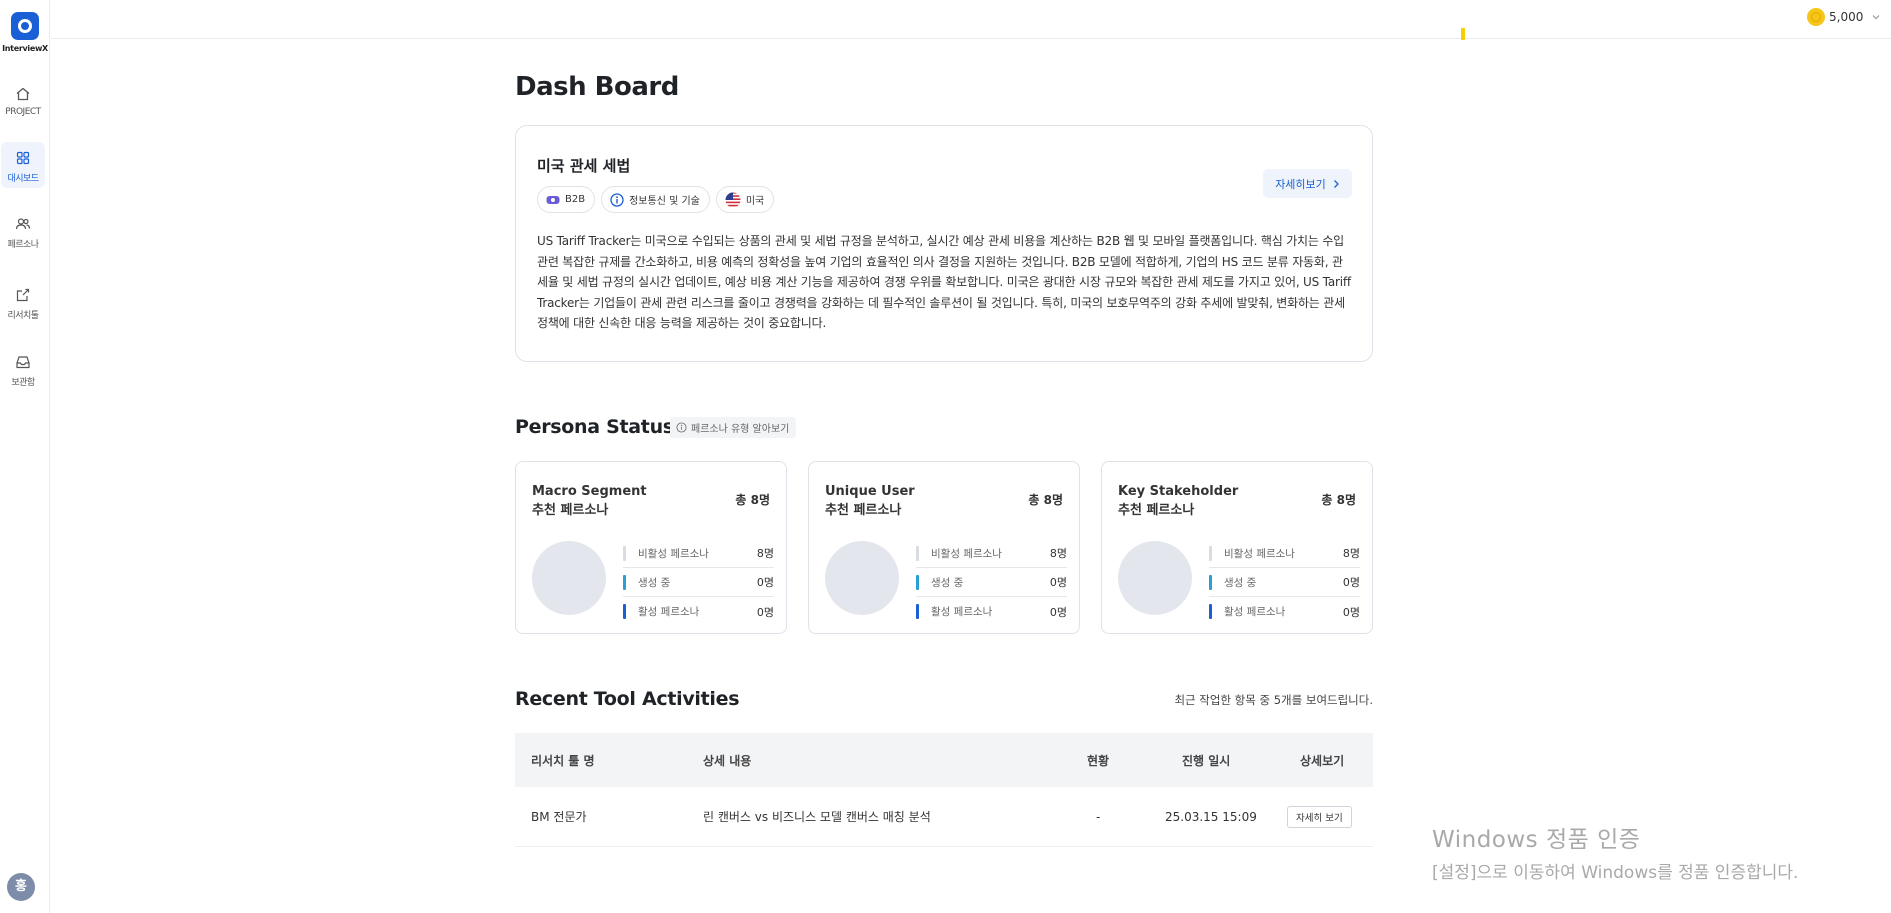 The image size is (1891, 913). What do you see at coordinates (817, 817) in the screenshot?
I see `cell-detail: 린 캔버스 vs 비즈니스 모델 캔버스 매칭 분석` at bounding box center [817, 817].